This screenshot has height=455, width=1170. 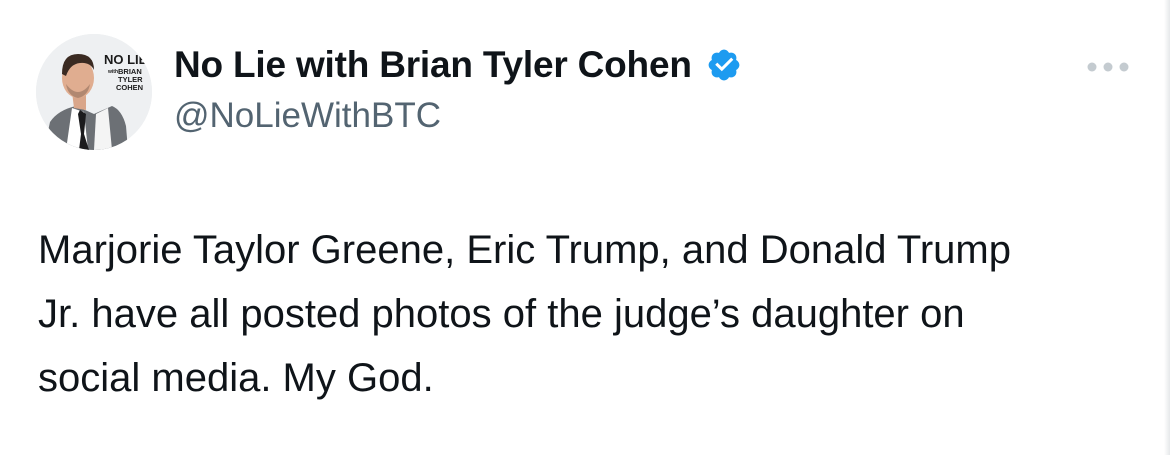 I want to click on author-display-name: No Lie with Brian Tyler Cohen, so click(x=458, y=65).